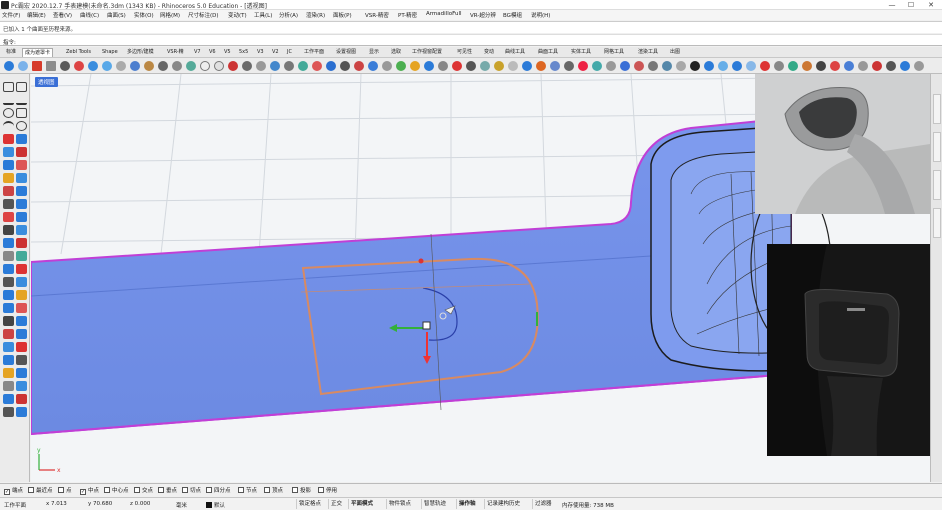 This screenshot has width=942, height=510. I want to click on tab-select: 选取, so click(396, 52).